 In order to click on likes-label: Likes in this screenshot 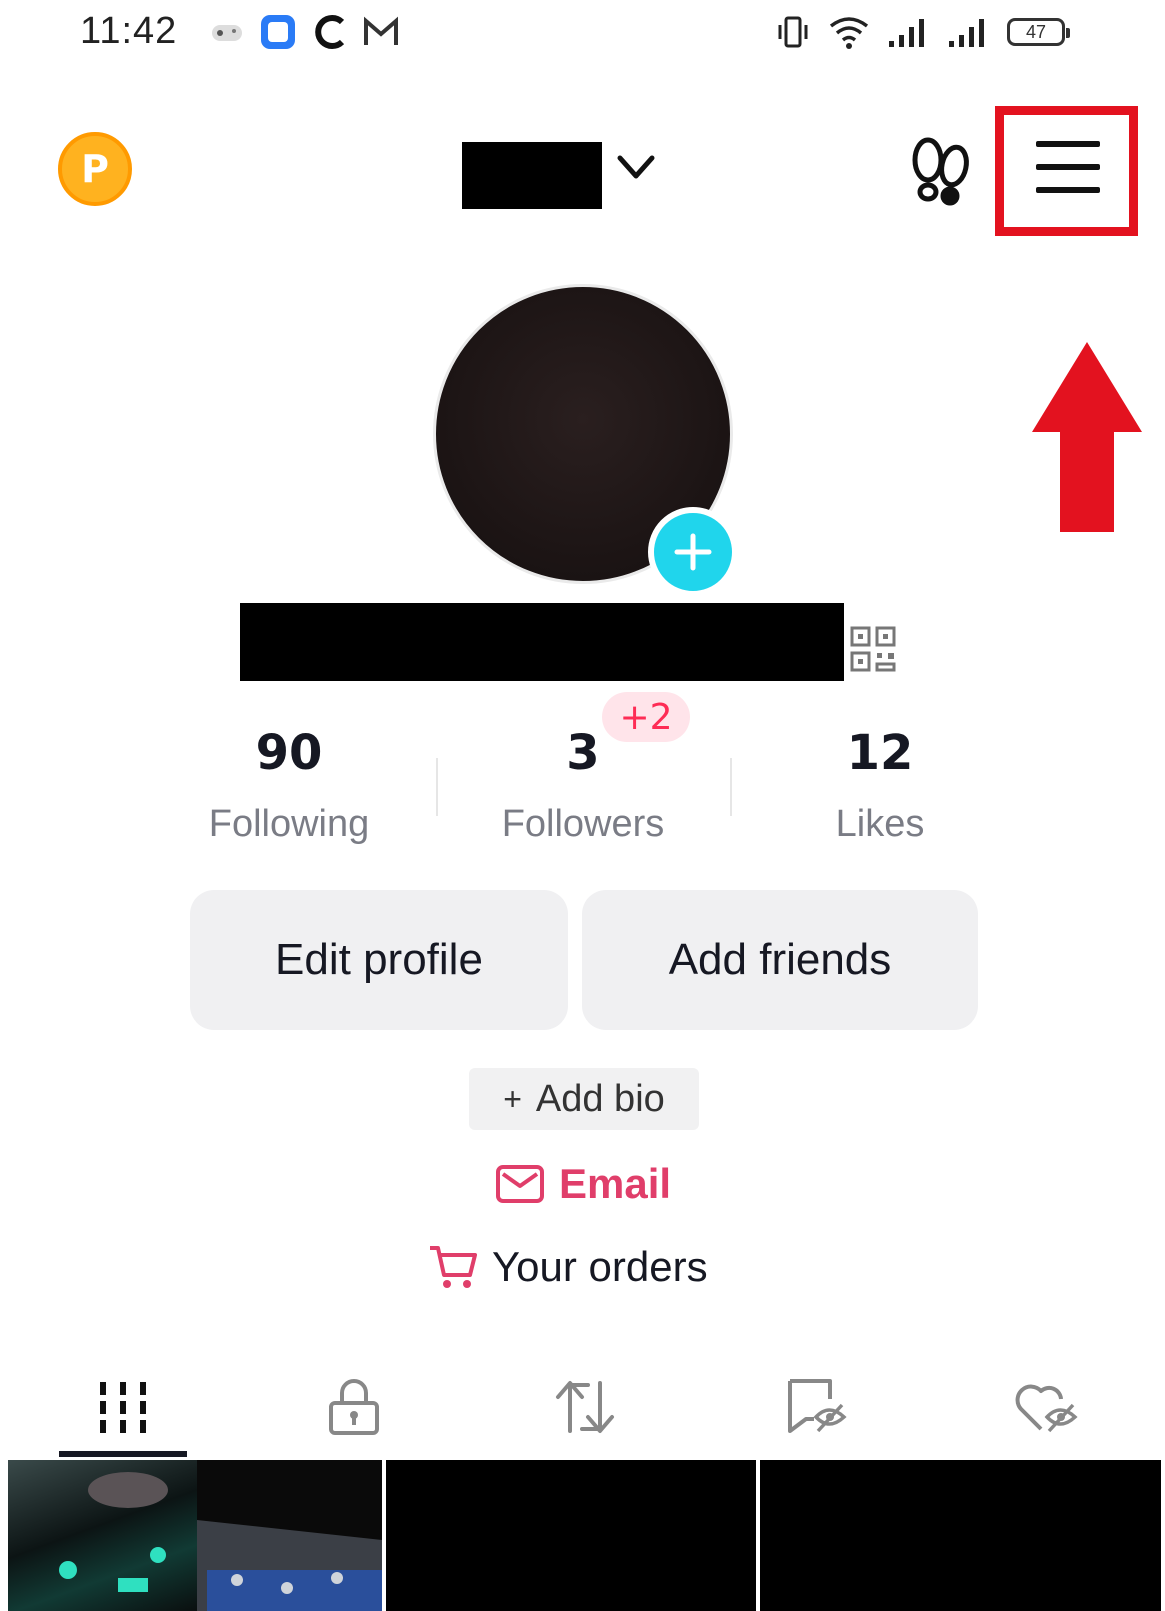, I will do `click(880, 824)`.